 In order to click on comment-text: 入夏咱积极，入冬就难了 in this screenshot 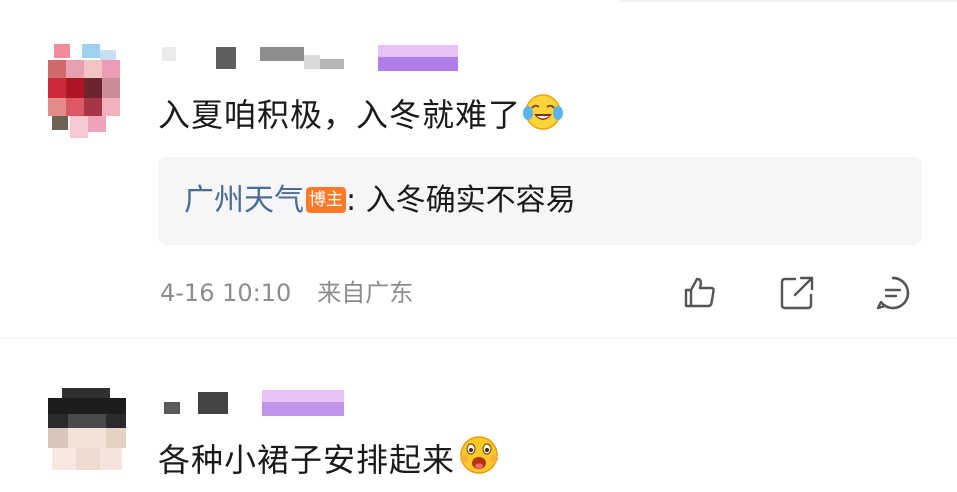, I will do `click(361, 113)`.